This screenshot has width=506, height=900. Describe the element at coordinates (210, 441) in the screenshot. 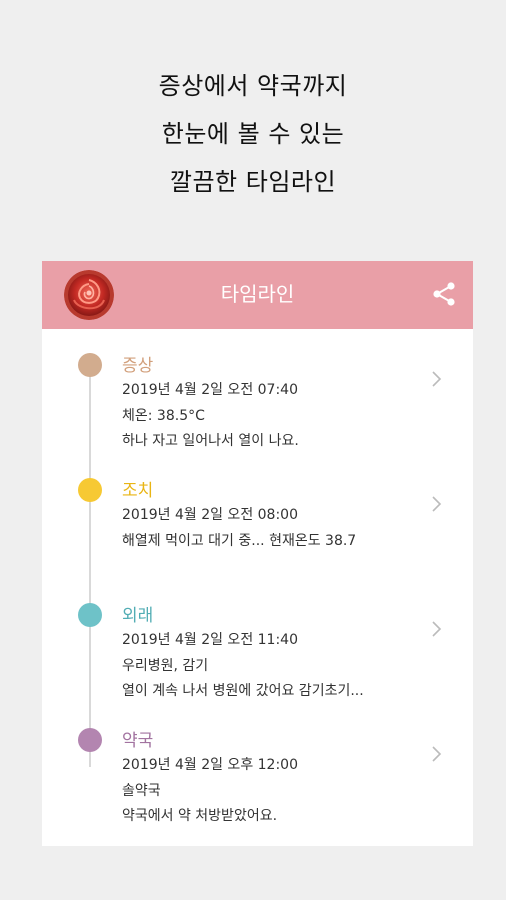

I see `entry-note: 하나 자고 일어나서 열이 나요.` at that location.